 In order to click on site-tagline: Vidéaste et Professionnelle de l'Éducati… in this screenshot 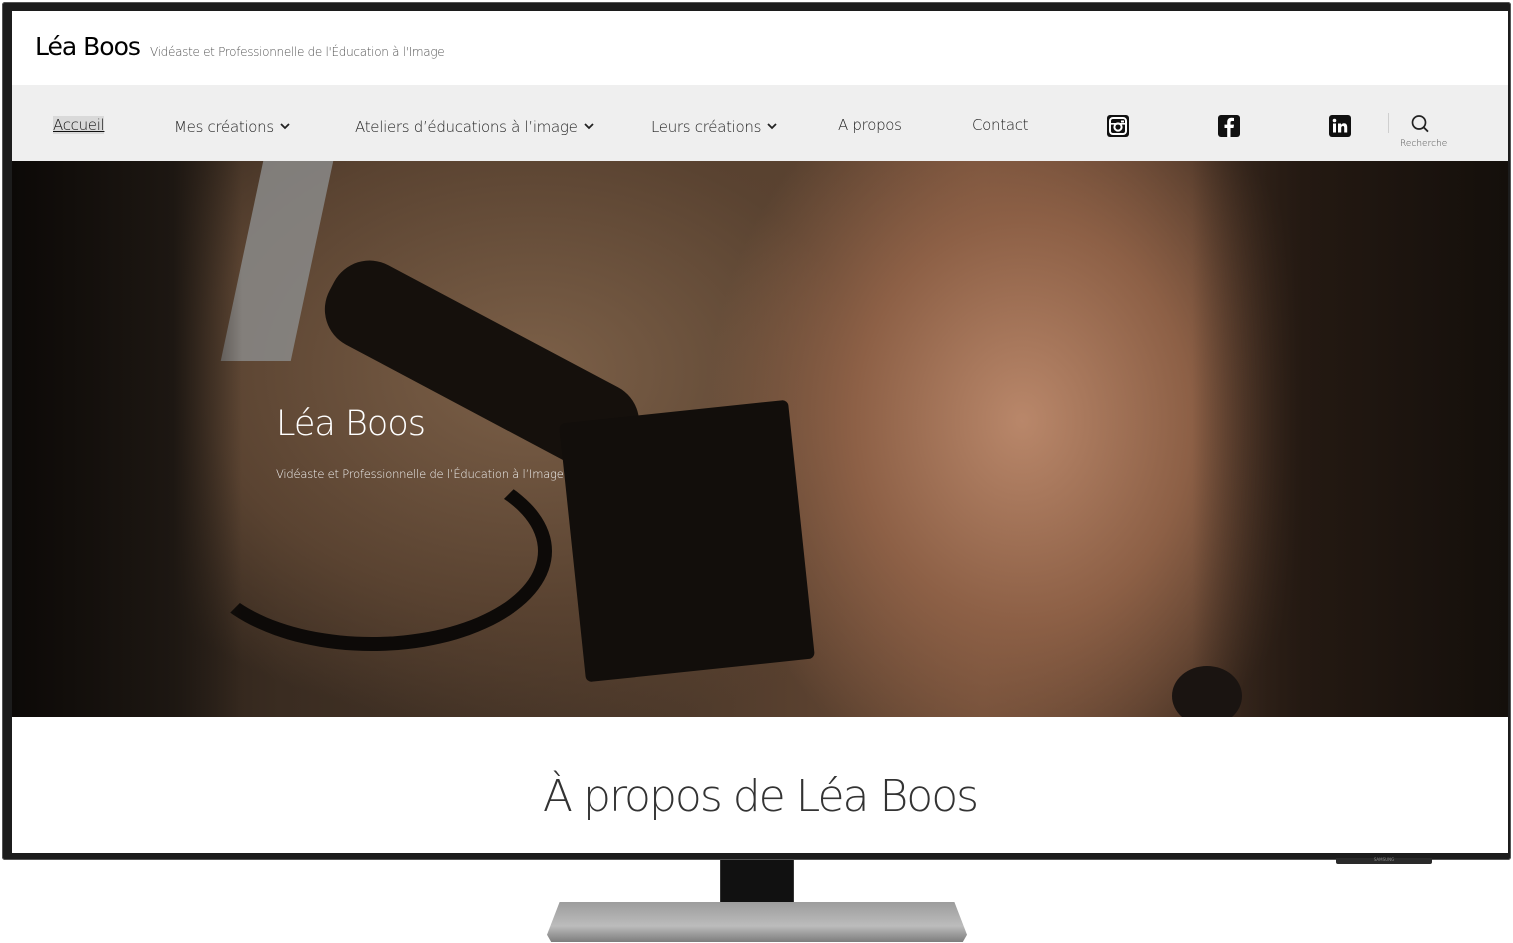, I will do `click(297, 52)`.